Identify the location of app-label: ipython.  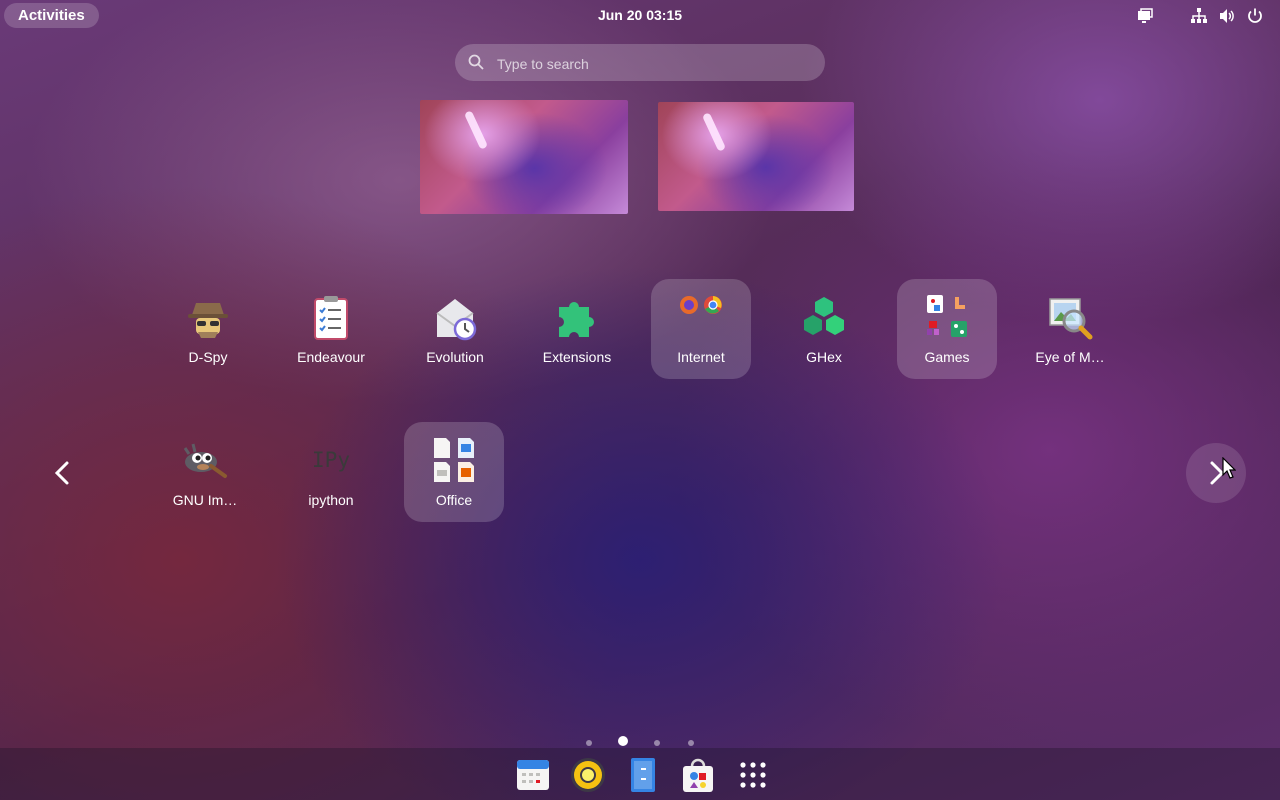
(331, 500).